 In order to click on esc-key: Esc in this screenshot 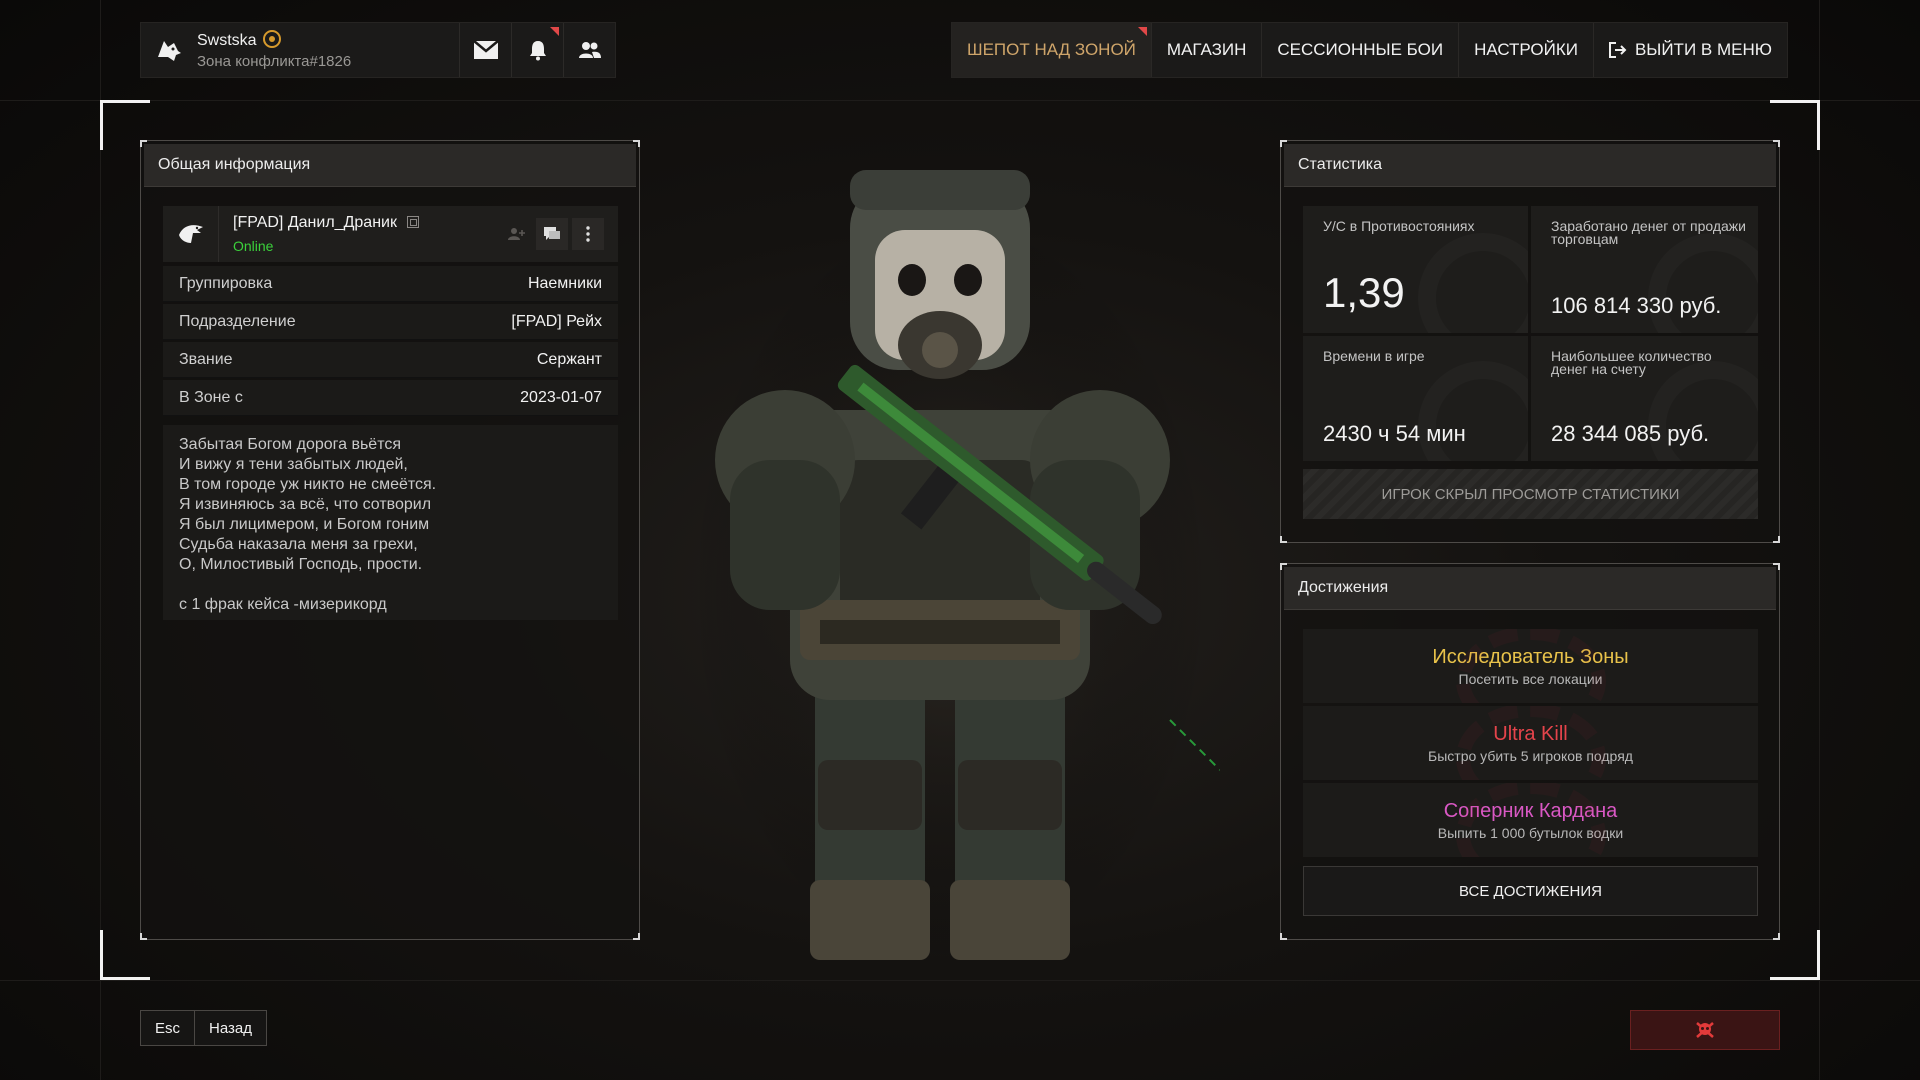, I will do `click(168, 1028)`.